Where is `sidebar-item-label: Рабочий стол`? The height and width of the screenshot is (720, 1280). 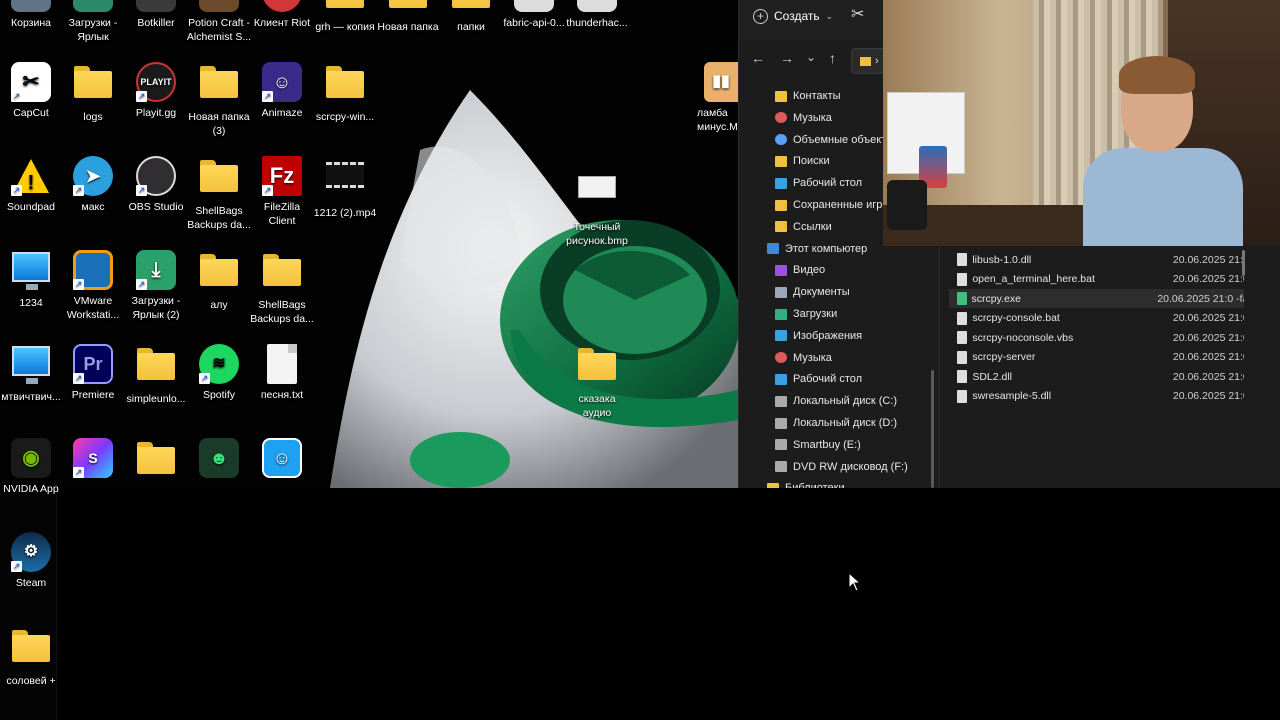
sidebar-item-label: Рабочий стол is located at coordinates (828, 183).